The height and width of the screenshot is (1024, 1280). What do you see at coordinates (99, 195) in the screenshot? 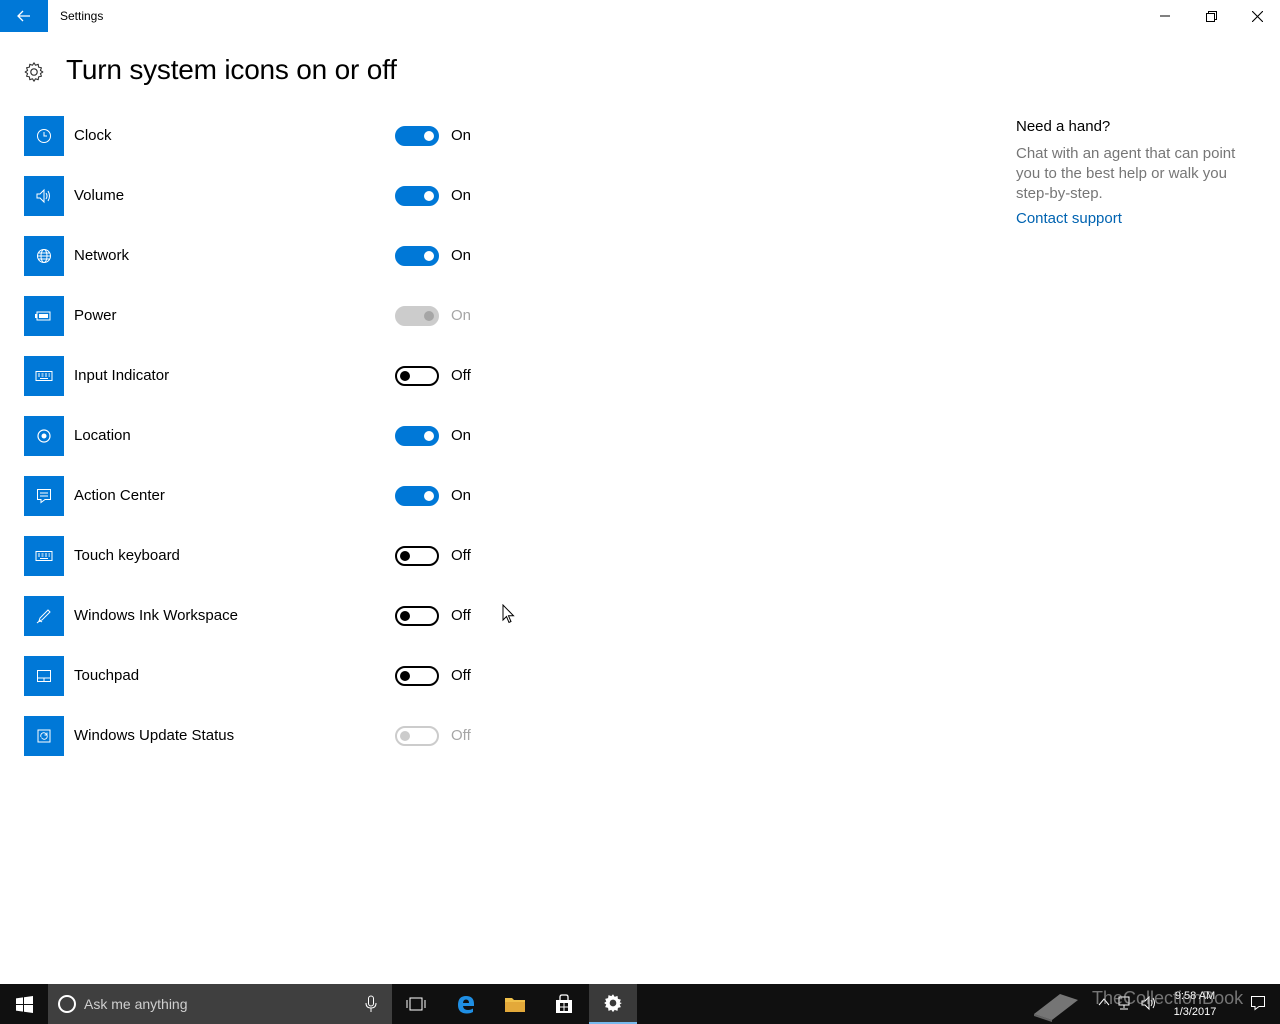
I see `item-label: Volume` at bounding box center [99, 195].